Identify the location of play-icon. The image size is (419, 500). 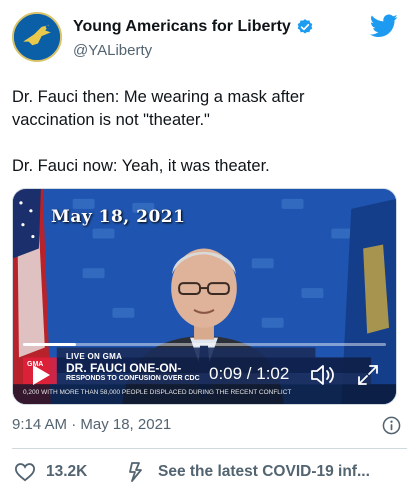
(41, 375).